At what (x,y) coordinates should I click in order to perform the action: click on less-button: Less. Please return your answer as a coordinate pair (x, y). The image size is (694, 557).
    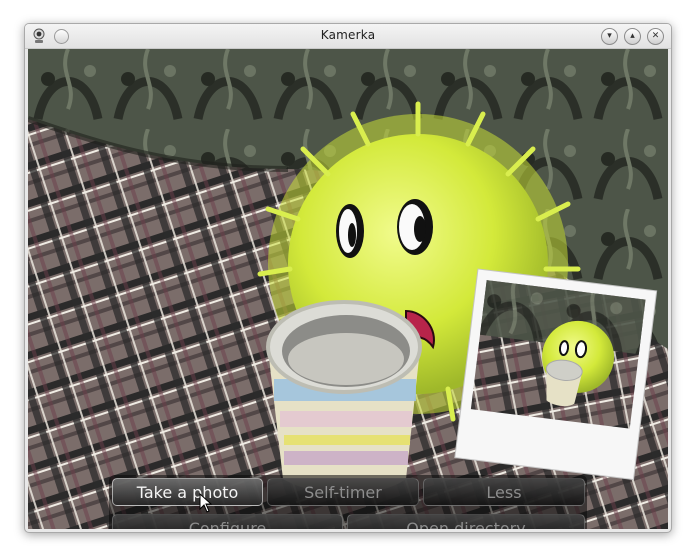
    Looking at the image, I should click on (504, 492).